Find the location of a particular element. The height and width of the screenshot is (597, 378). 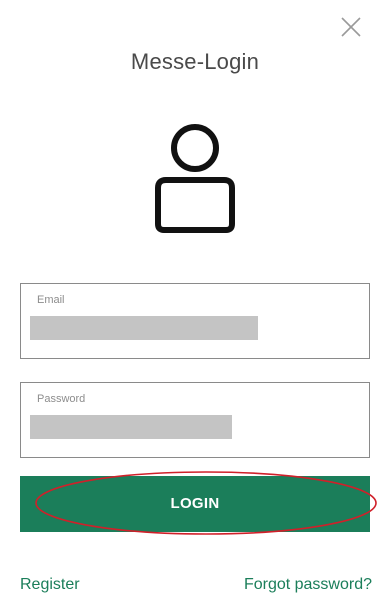

forgot-password-link: Forgot password? is located at coordinates (308, 585).